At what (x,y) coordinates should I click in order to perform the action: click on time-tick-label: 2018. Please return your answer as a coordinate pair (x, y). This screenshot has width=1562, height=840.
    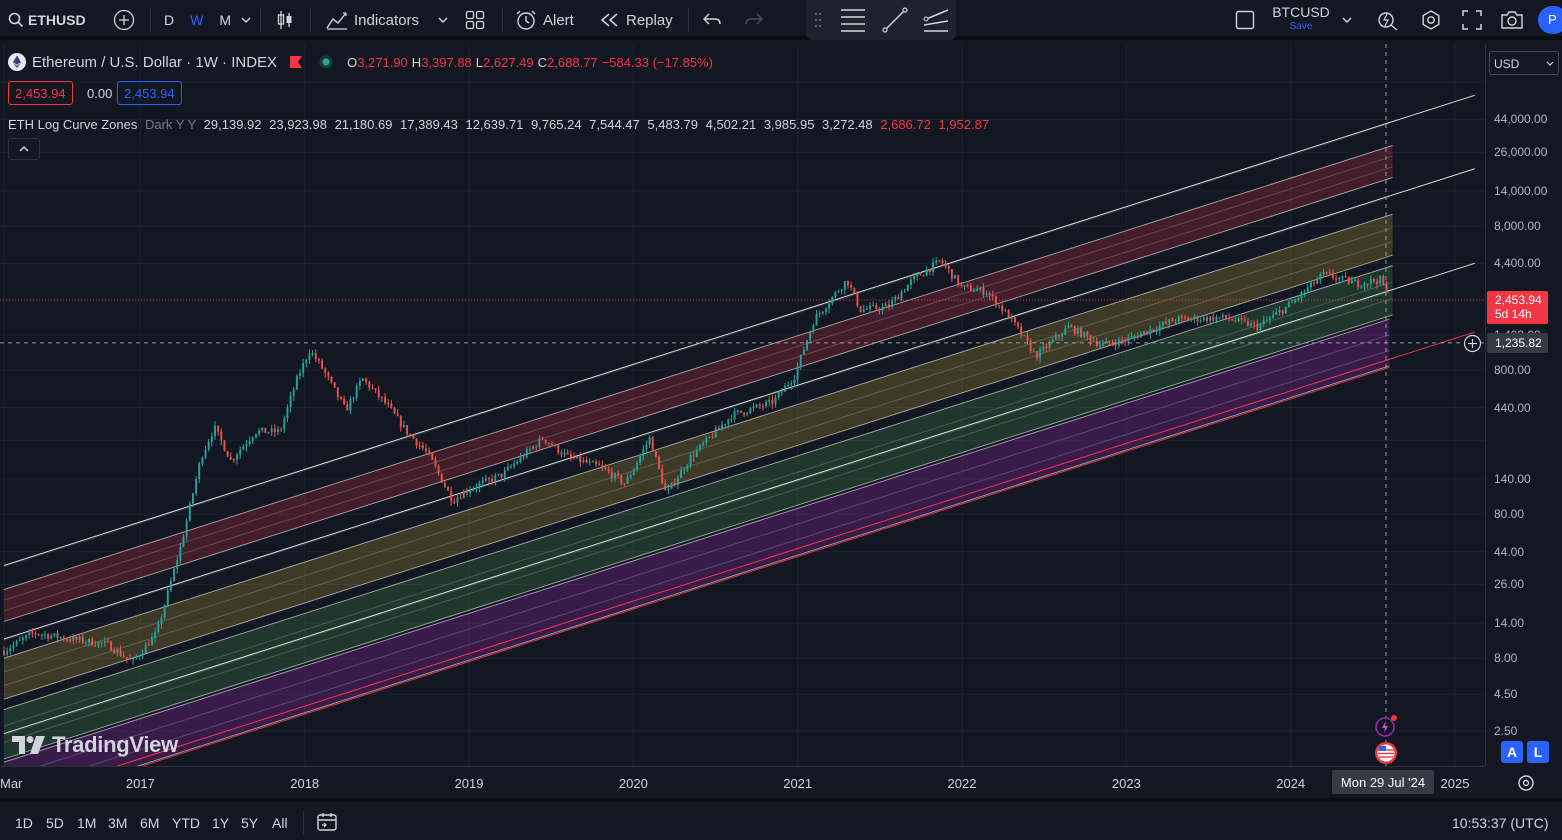
    Looking at the image, I should click on (305, 783).